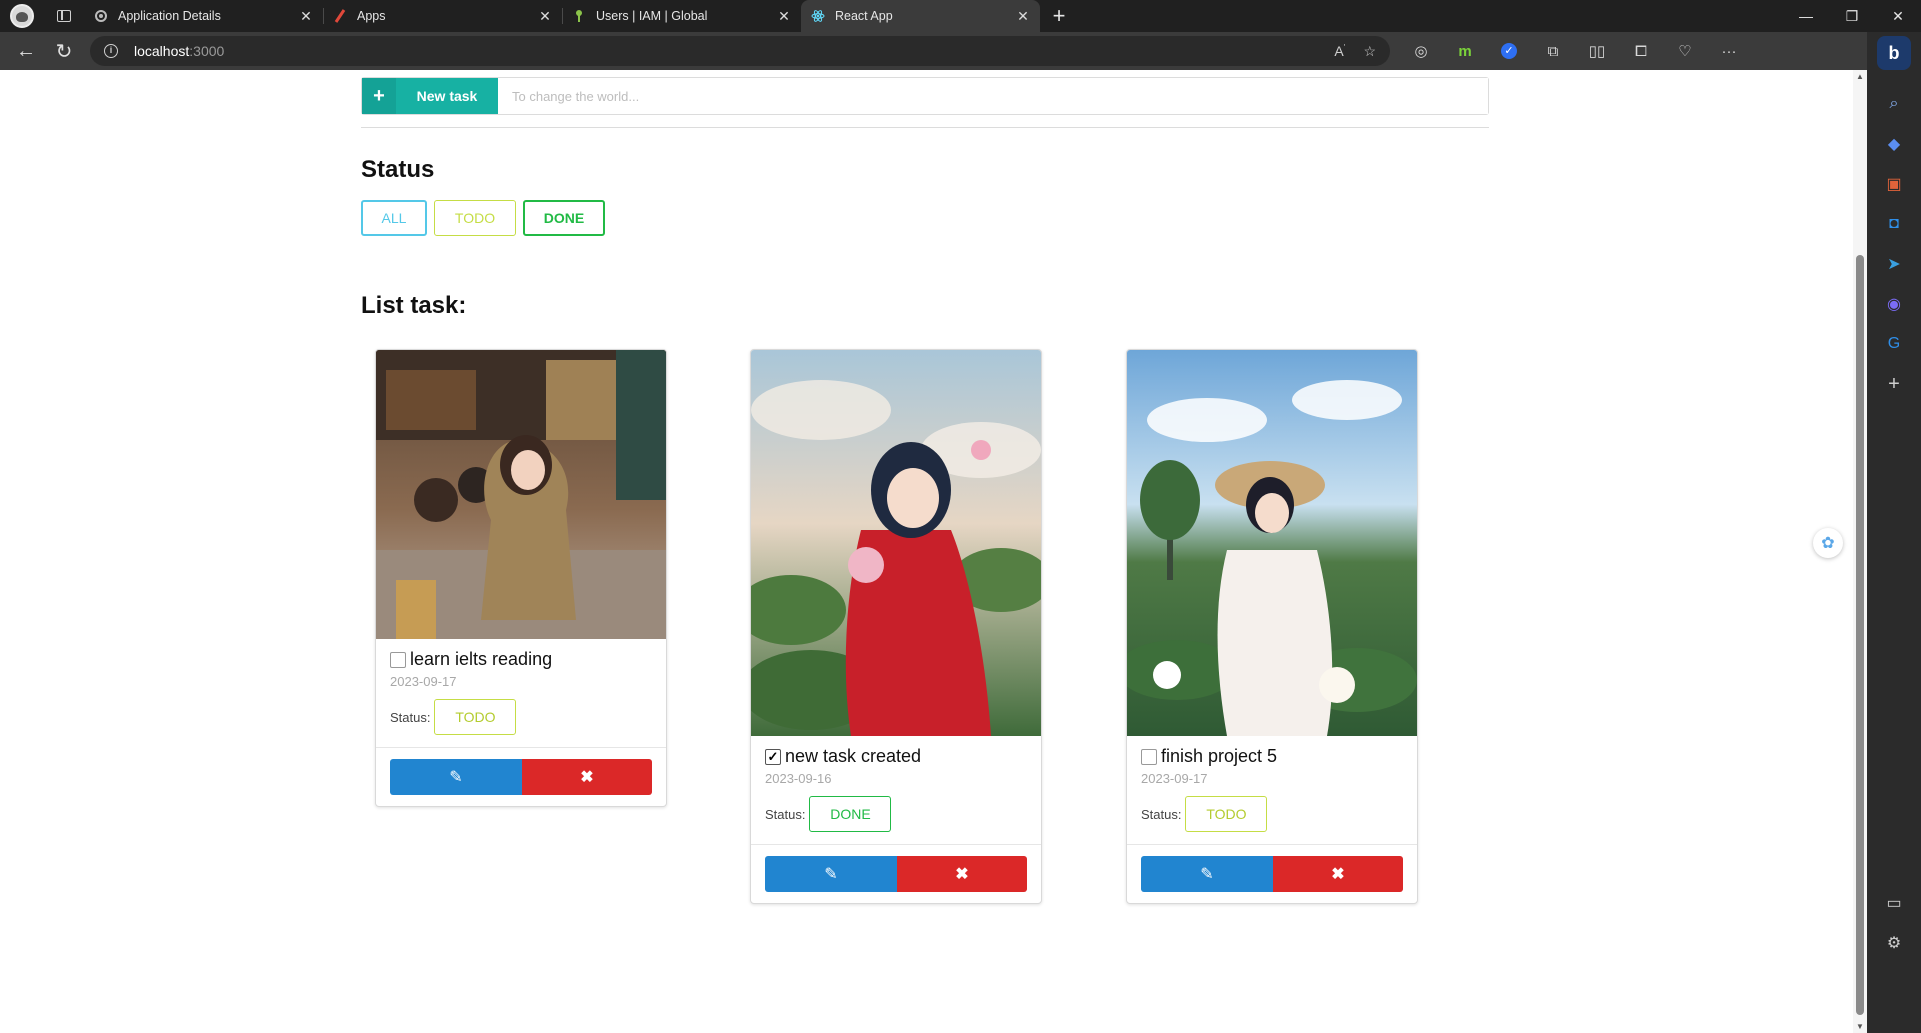  I want to click on task-image-girl-in-white-dress, so click(1272, 543).